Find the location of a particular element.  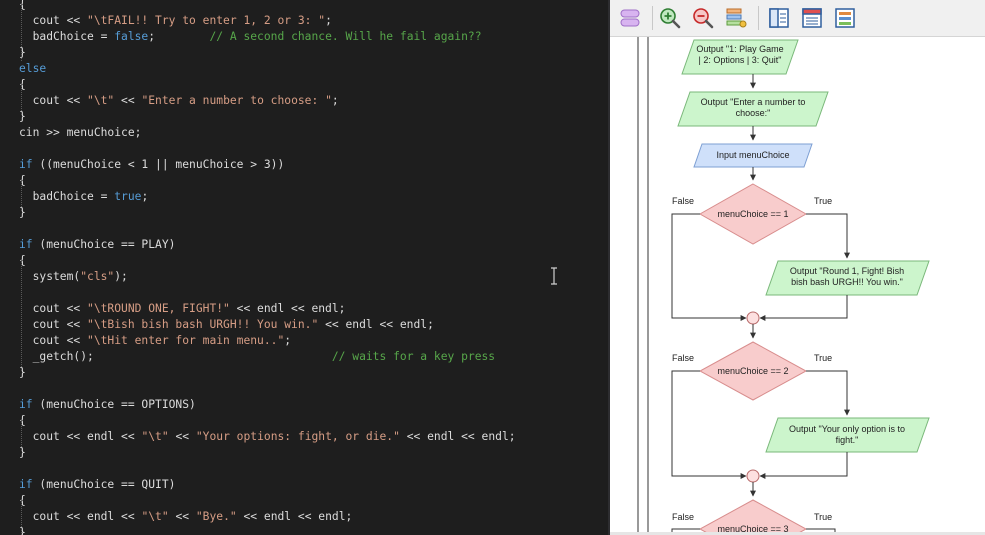

text-cursor-icon is located at coordinates (554, 276).